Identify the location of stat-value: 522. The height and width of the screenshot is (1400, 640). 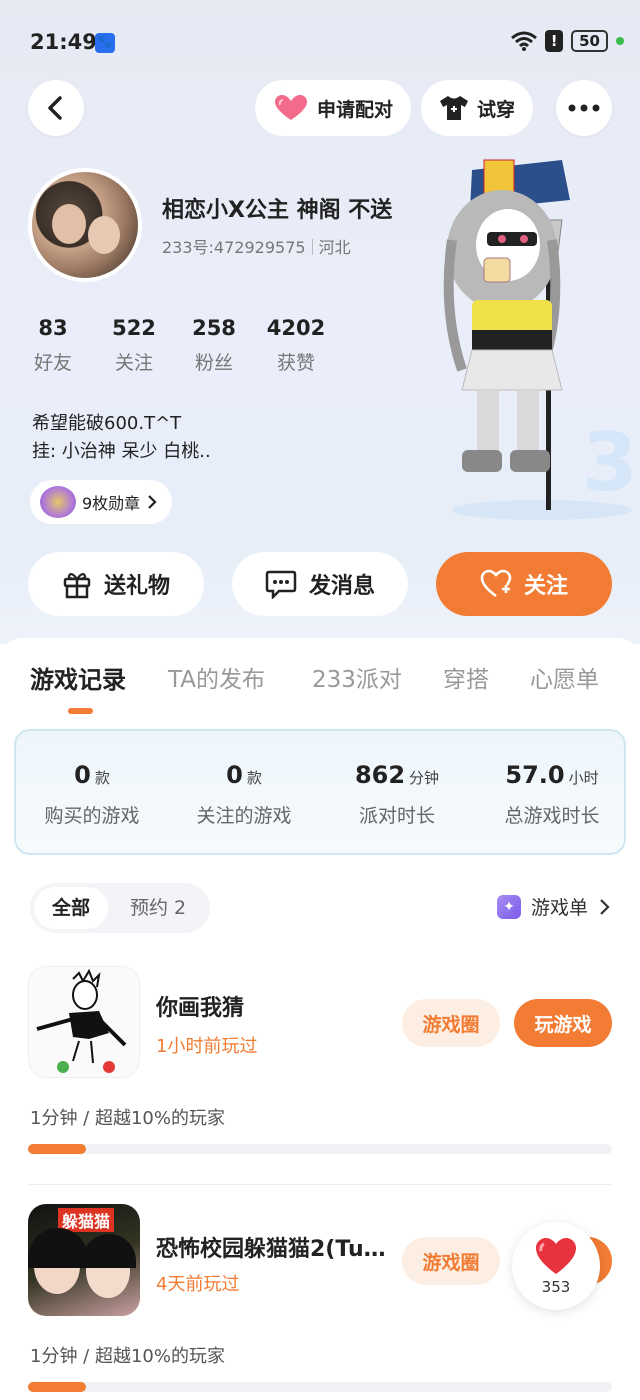
(134, 328).